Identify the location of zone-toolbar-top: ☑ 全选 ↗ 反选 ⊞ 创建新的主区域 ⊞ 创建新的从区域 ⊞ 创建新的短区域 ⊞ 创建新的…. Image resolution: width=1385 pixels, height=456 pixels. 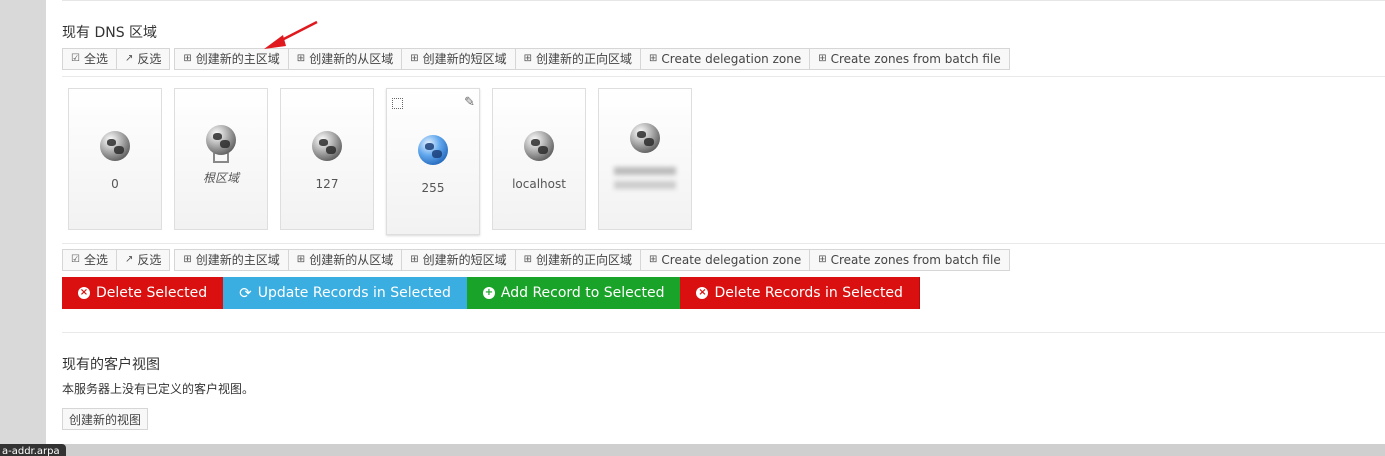
(536, 59).